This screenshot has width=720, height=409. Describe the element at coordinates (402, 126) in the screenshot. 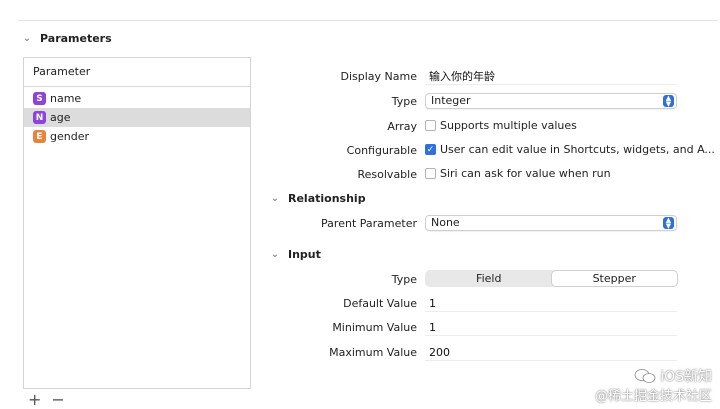

I see `array-label: Array` at that location.